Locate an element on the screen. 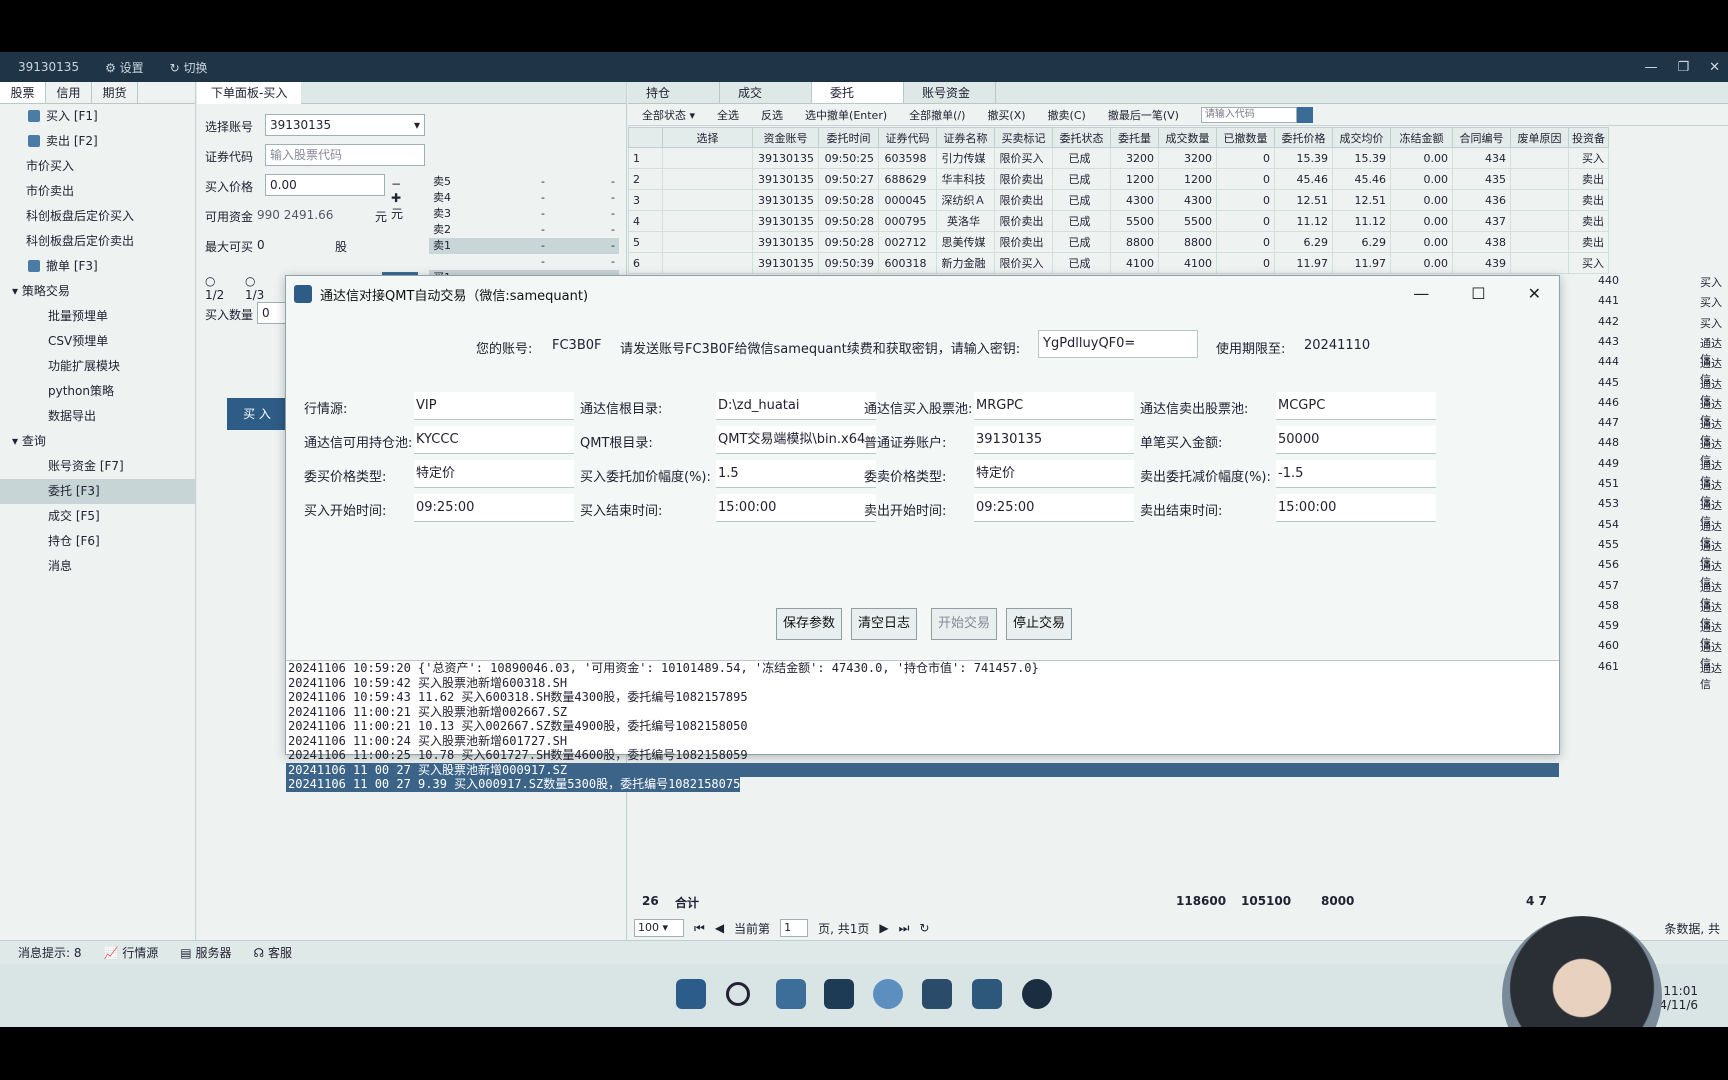 This screenshot has height=1080, width=1728. tab-order-buy: 下单面板-买入 is located at coordinates (249, 93).